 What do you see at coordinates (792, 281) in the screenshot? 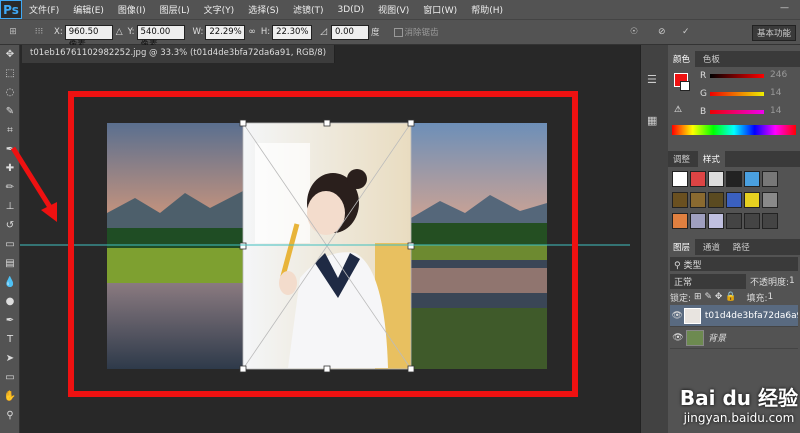
I see `opacity-value: 1` at bounding box center [792, 281].